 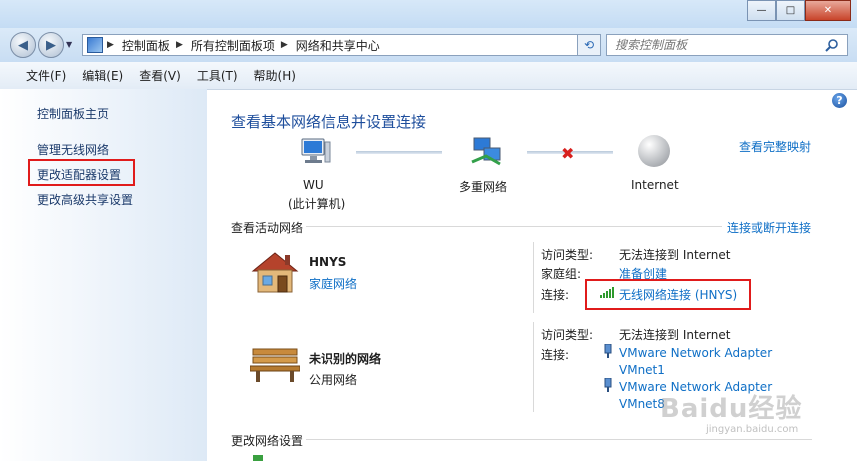 What do you see at coordinates (761, 10) in the screenshot?
I see `minimize-button: —` at bounding box center [761, 10].